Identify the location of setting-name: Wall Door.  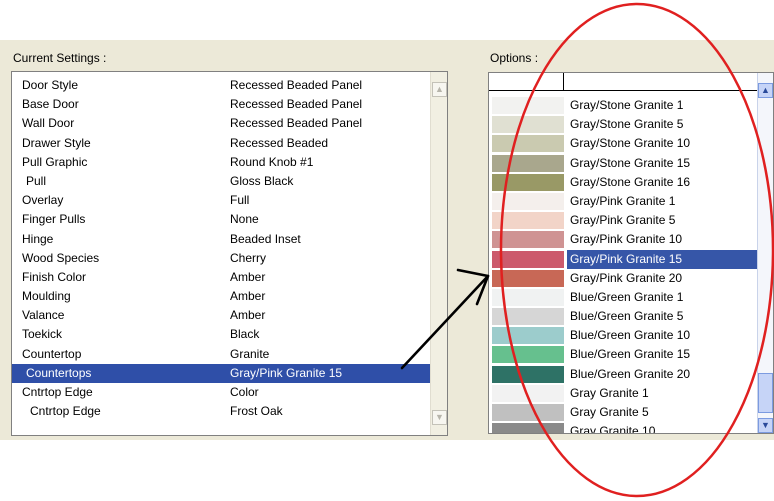
(48, 123).